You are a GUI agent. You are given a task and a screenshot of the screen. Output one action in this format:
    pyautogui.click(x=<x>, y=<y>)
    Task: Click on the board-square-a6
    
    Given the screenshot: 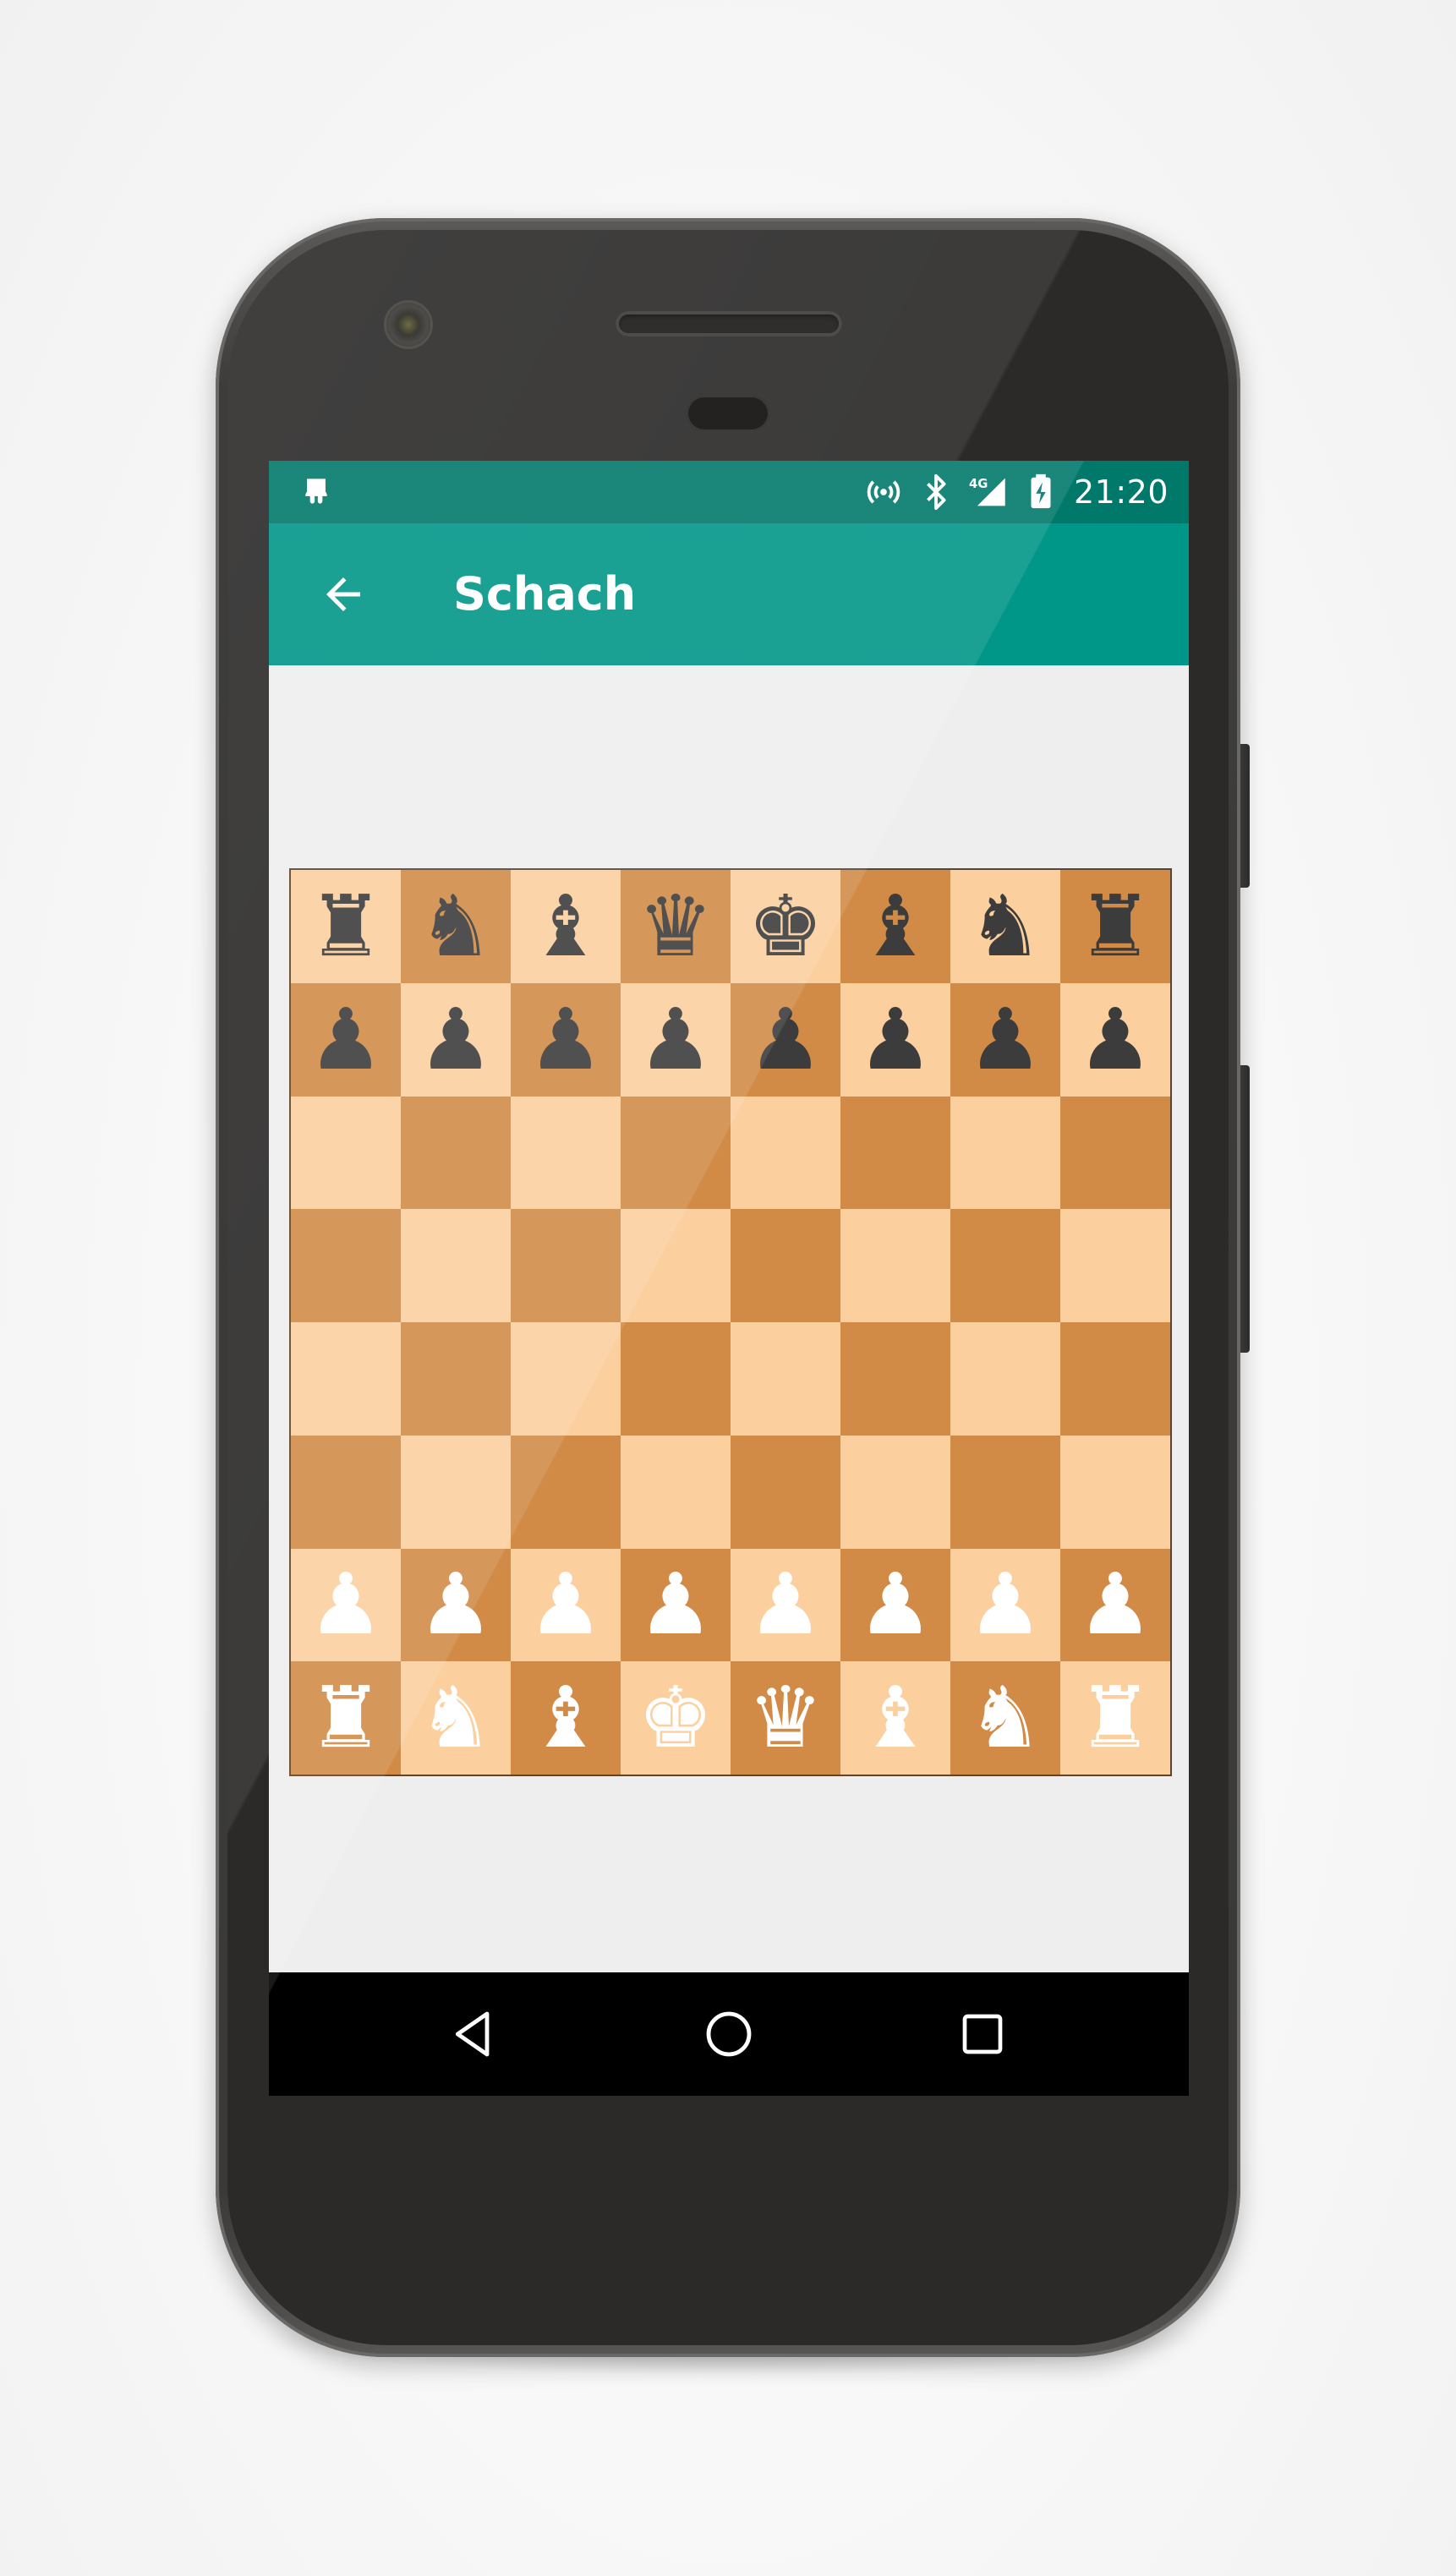 What is the action you would take?
    pyautogui.click(x=346, y=1153)
    